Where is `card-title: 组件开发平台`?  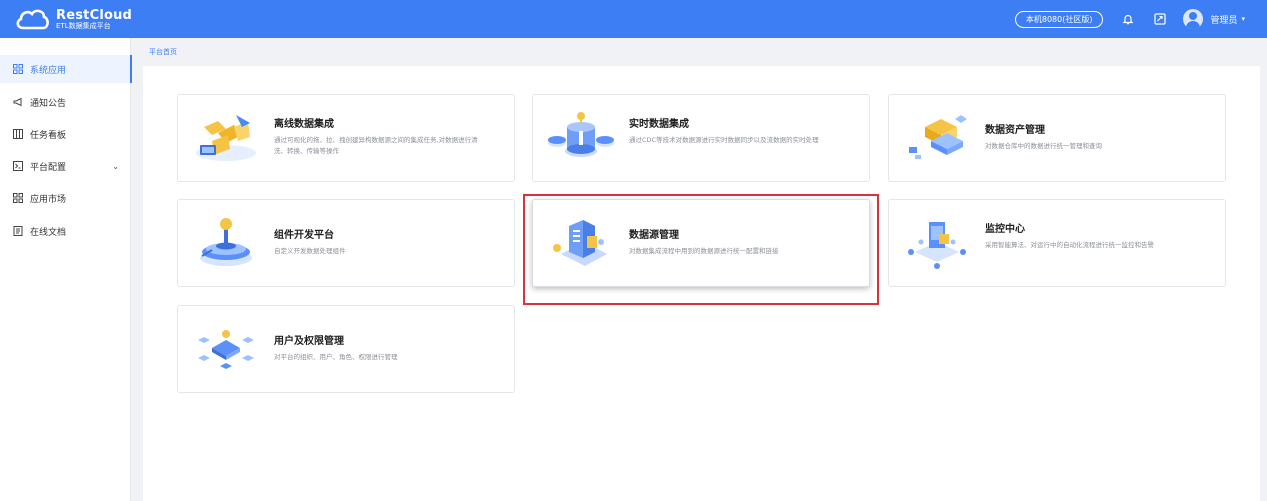 card-title: 组件开发平台 is located at coordinates (304, 235).